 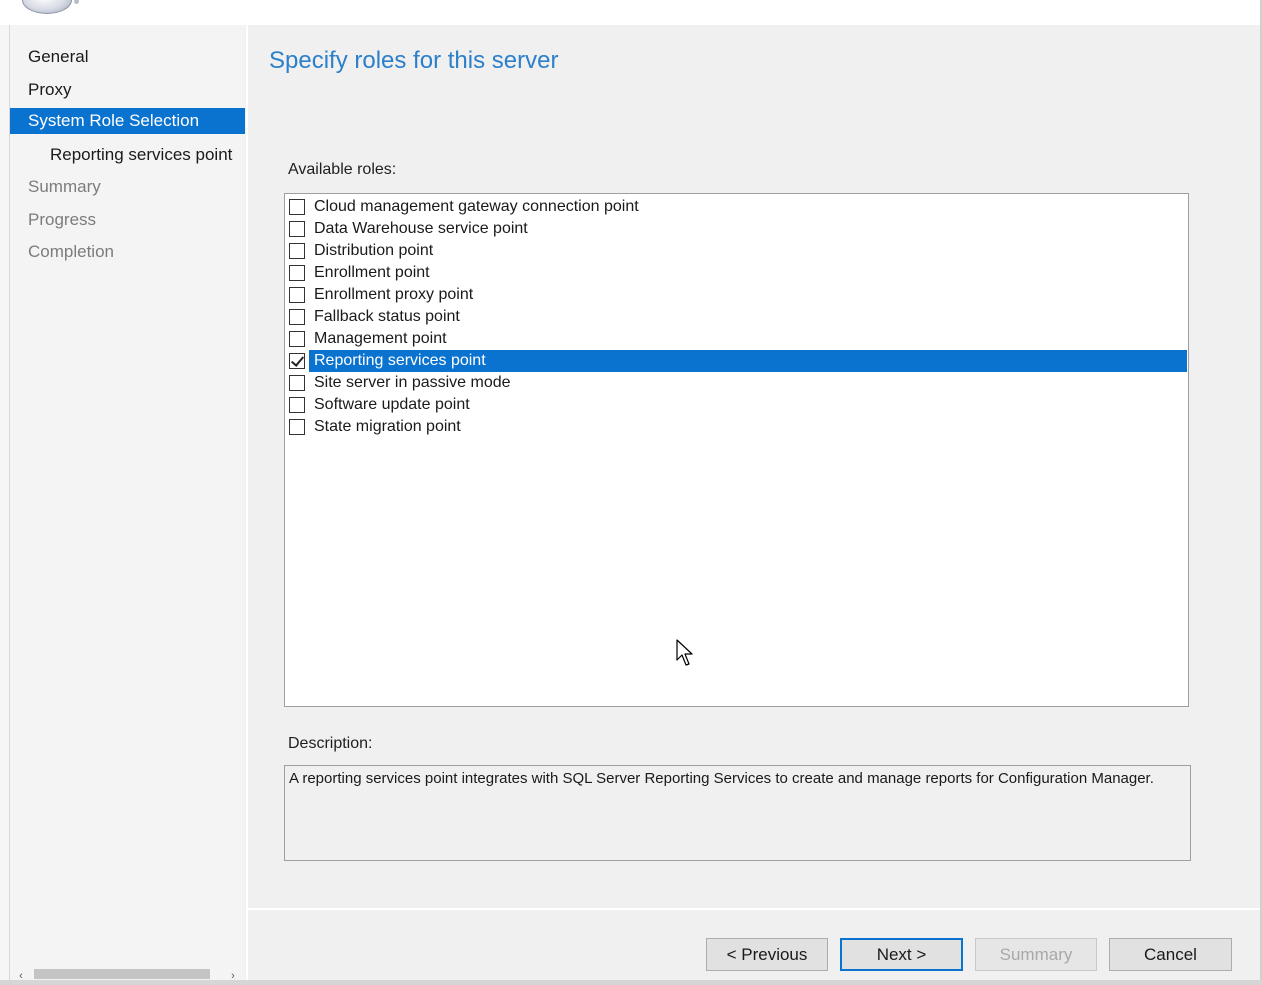 I want to click on role-row-reporting-services-point: Reporting services point, so click(x=737, y=361).